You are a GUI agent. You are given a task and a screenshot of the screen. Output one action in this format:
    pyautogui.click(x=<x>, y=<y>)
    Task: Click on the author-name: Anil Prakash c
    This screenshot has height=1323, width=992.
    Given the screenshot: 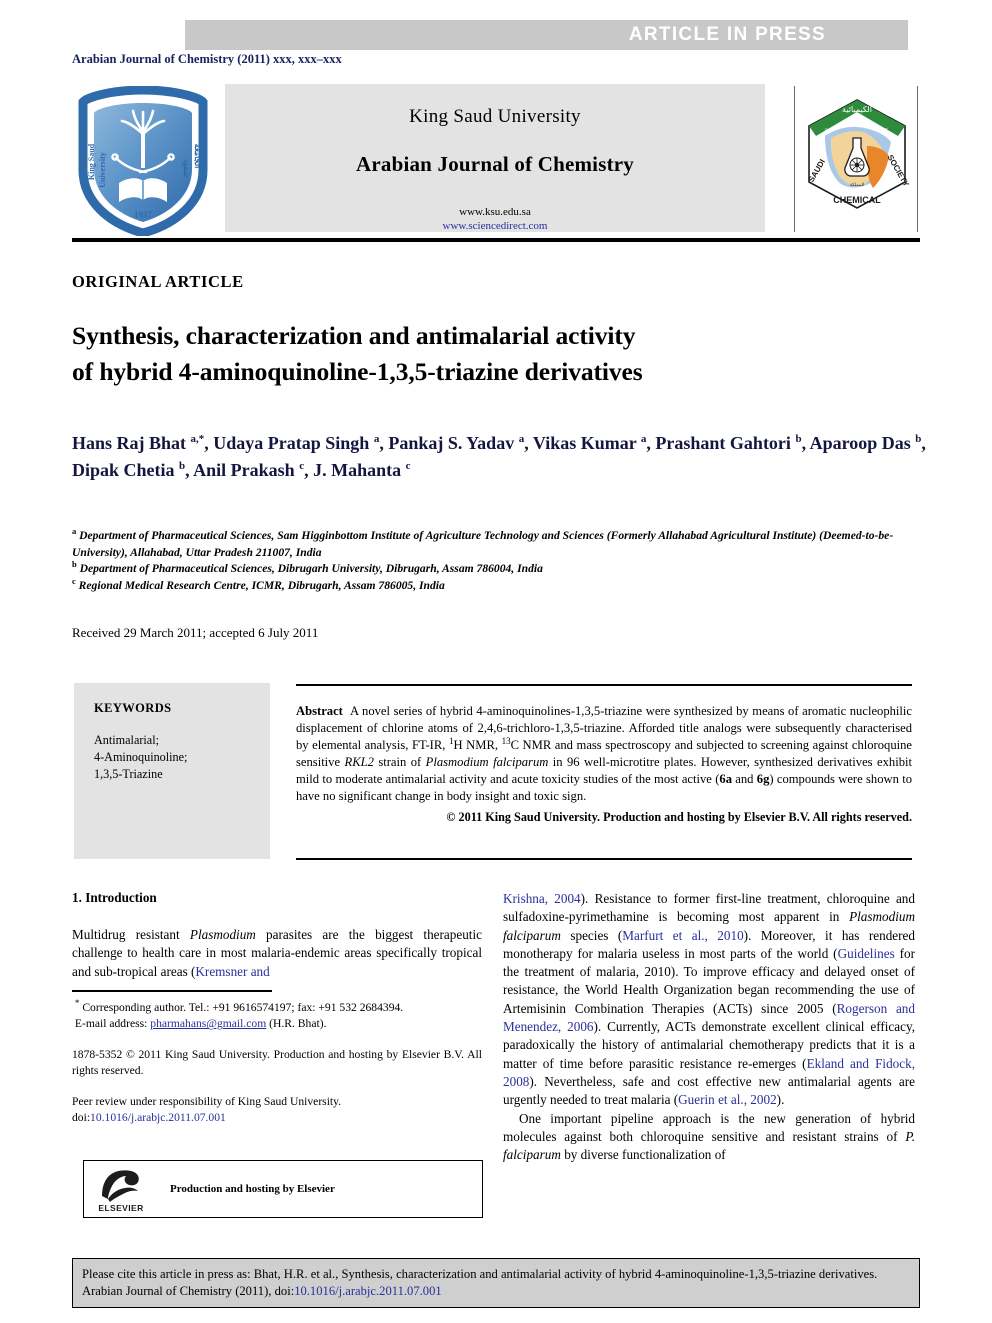 What is the action you would take?
    pyautogui.click(x=249, y=470)
    